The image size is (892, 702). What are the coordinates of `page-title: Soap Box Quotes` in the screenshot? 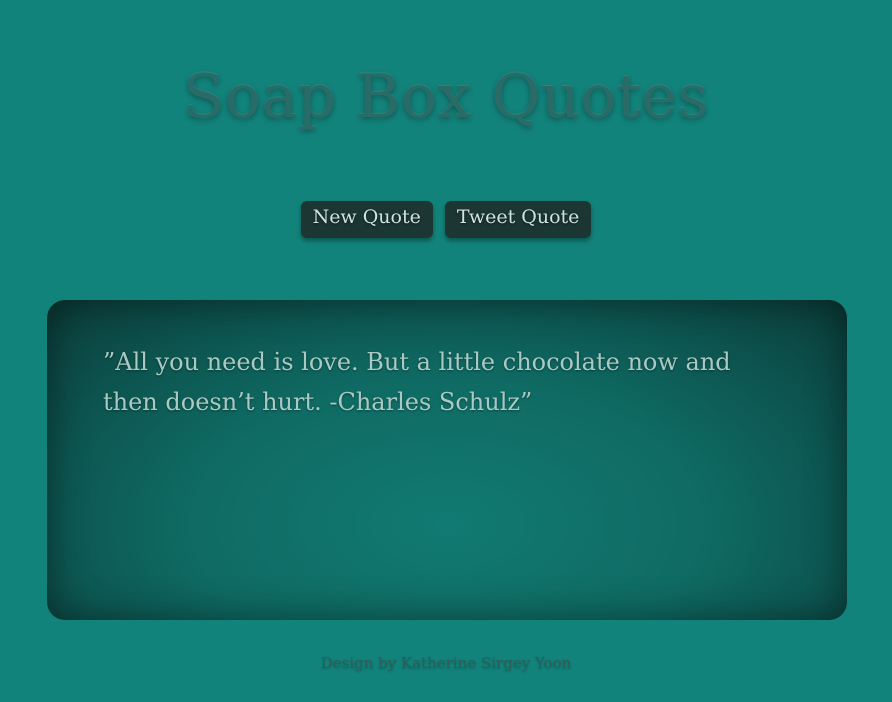 It's located at (446, 97).